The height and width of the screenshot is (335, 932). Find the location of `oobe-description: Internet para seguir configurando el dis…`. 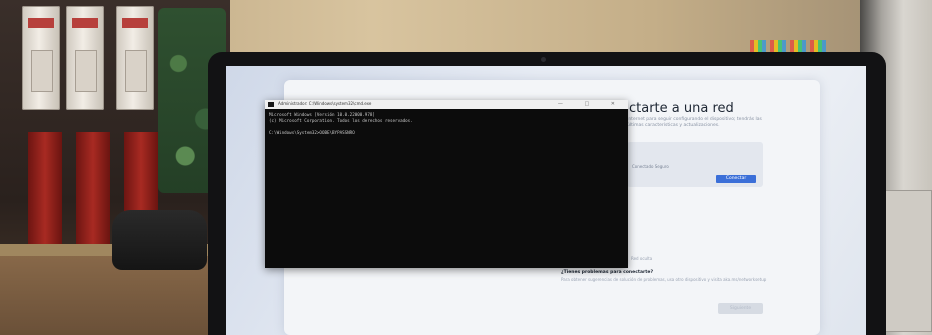

oobe-description: Internet para seguir configurando el dis… is located at coordinates (694, 122).